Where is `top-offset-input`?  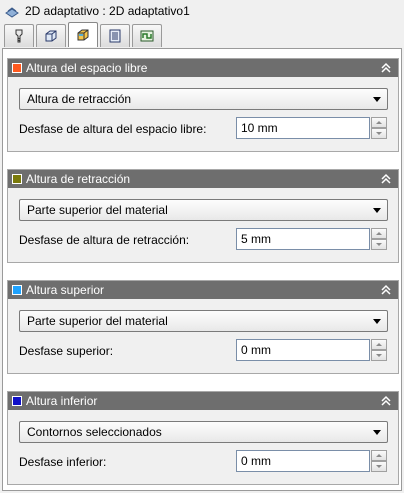 top-offset-input is located at coordinates (299, 350).